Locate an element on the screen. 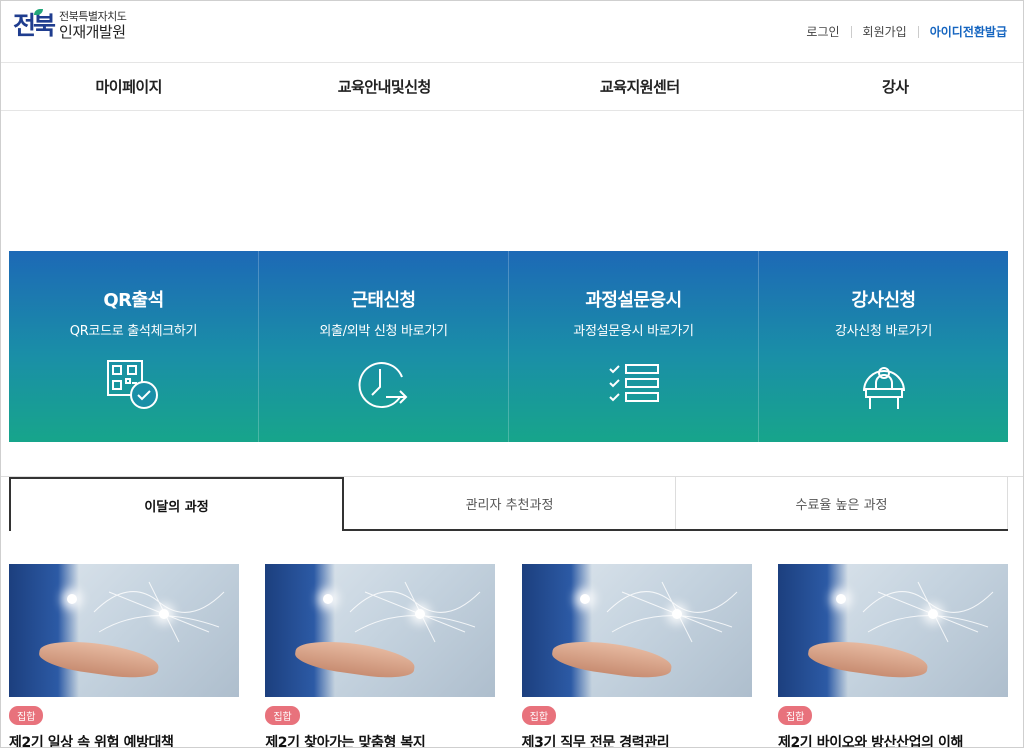 The image size is (1024, 748). logo-text: 전북특별자치도 인재개발원 is located at coordinates (93, 25).